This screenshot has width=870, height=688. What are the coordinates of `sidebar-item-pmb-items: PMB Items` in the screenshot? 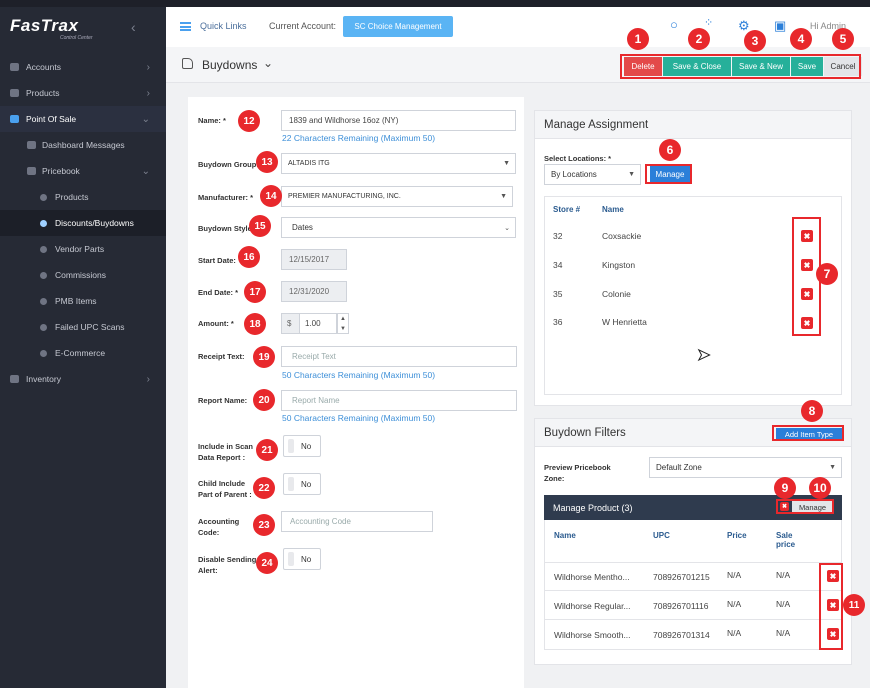 It's located at (83, 301).